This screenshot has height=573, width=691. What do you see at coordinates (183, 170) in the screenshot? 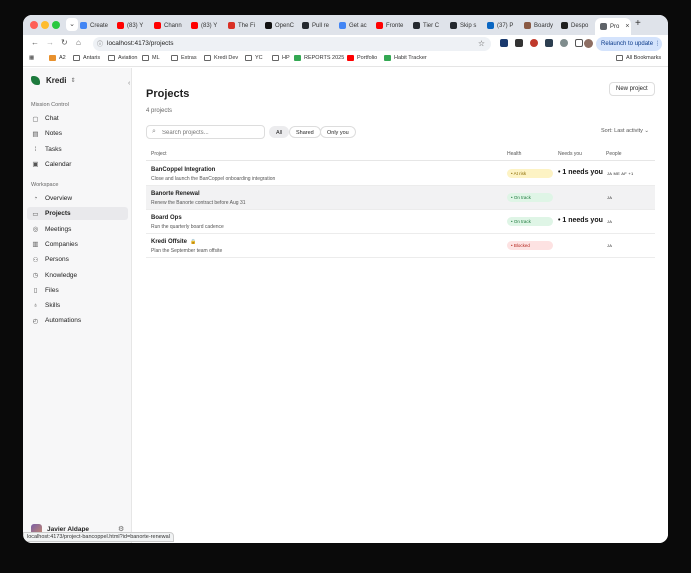
I see `project-name: BanCoppel Integration` at bounding box center [183, 170].